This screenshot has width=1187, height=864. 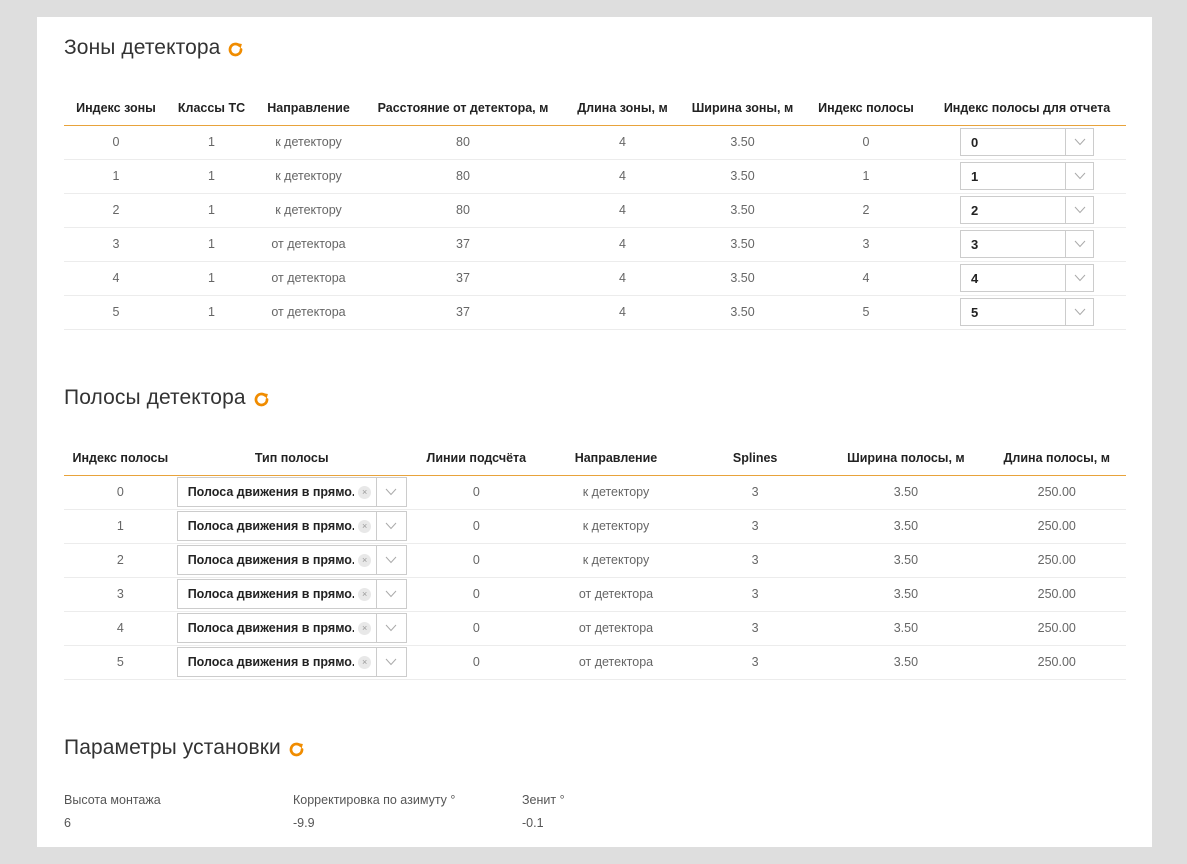 I want to click on column-header: Длина полосы, м, so click(x=1056, y=458).